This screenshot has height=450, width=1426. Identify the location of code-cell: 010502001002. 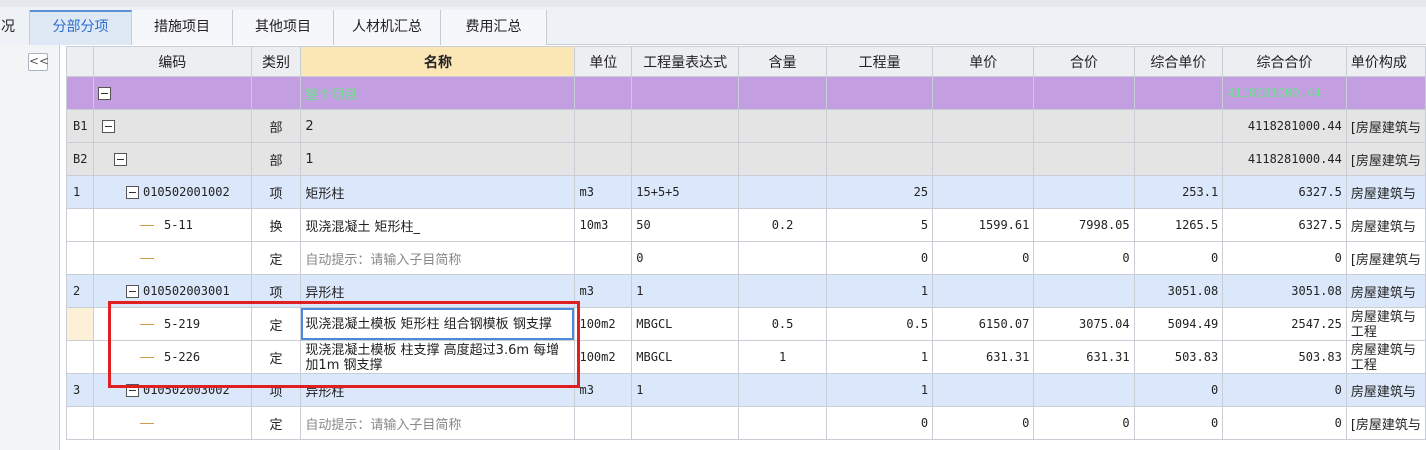
(172, 192).